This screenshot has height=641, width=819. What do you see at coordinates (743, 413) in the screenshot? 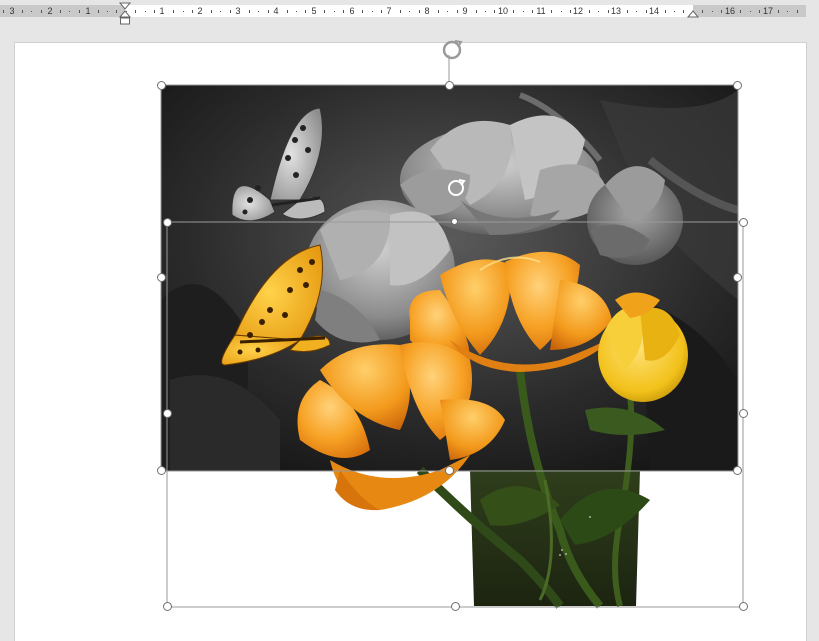
I see `crop-handle-middle-right` at bounding box center [743, 413].